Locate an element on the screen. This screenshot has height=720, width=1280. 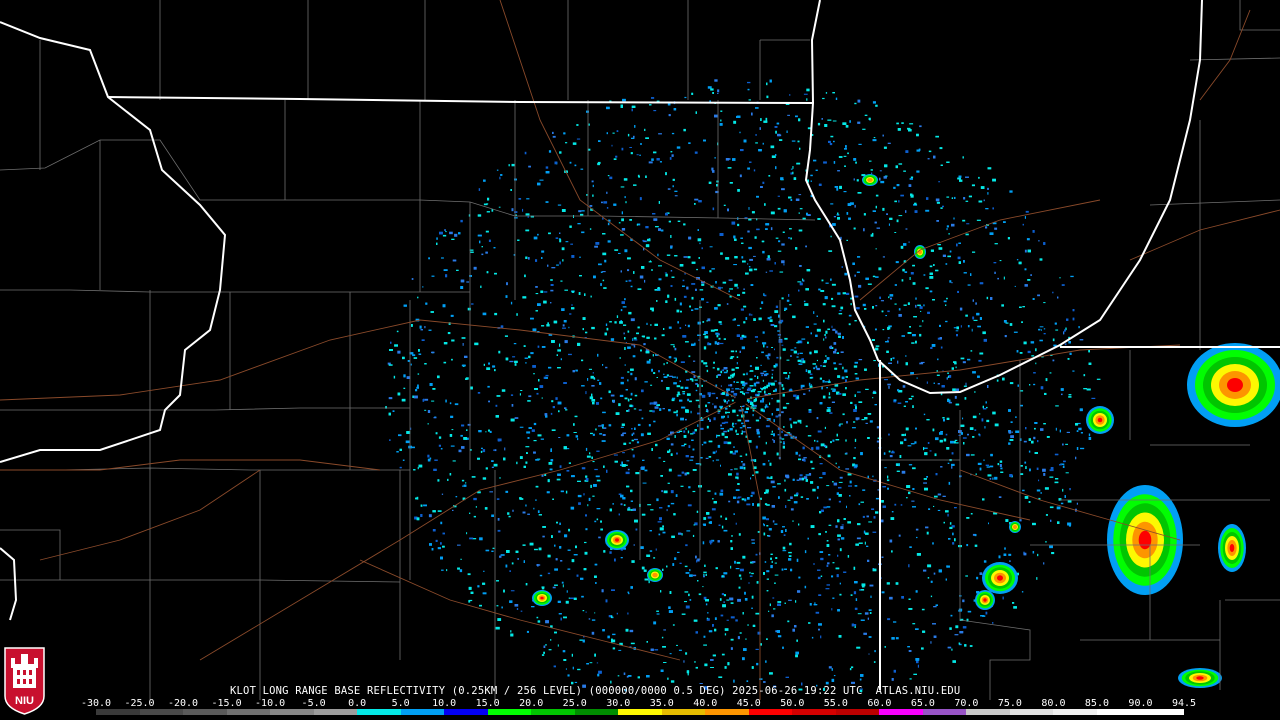
color-scale-label: -10.0 is located at coordinates (270, 703).